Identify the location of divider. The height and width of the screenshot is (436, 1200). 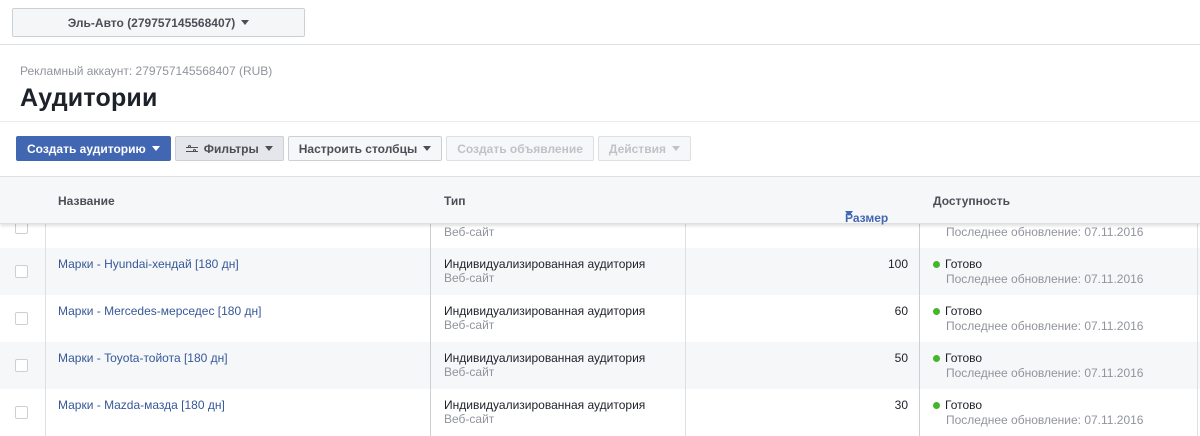
(600, 121).